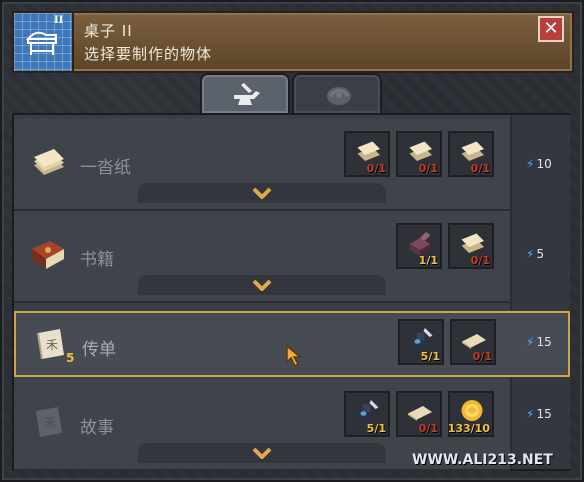  I want to click on cursor-icon, so click(294, 356).